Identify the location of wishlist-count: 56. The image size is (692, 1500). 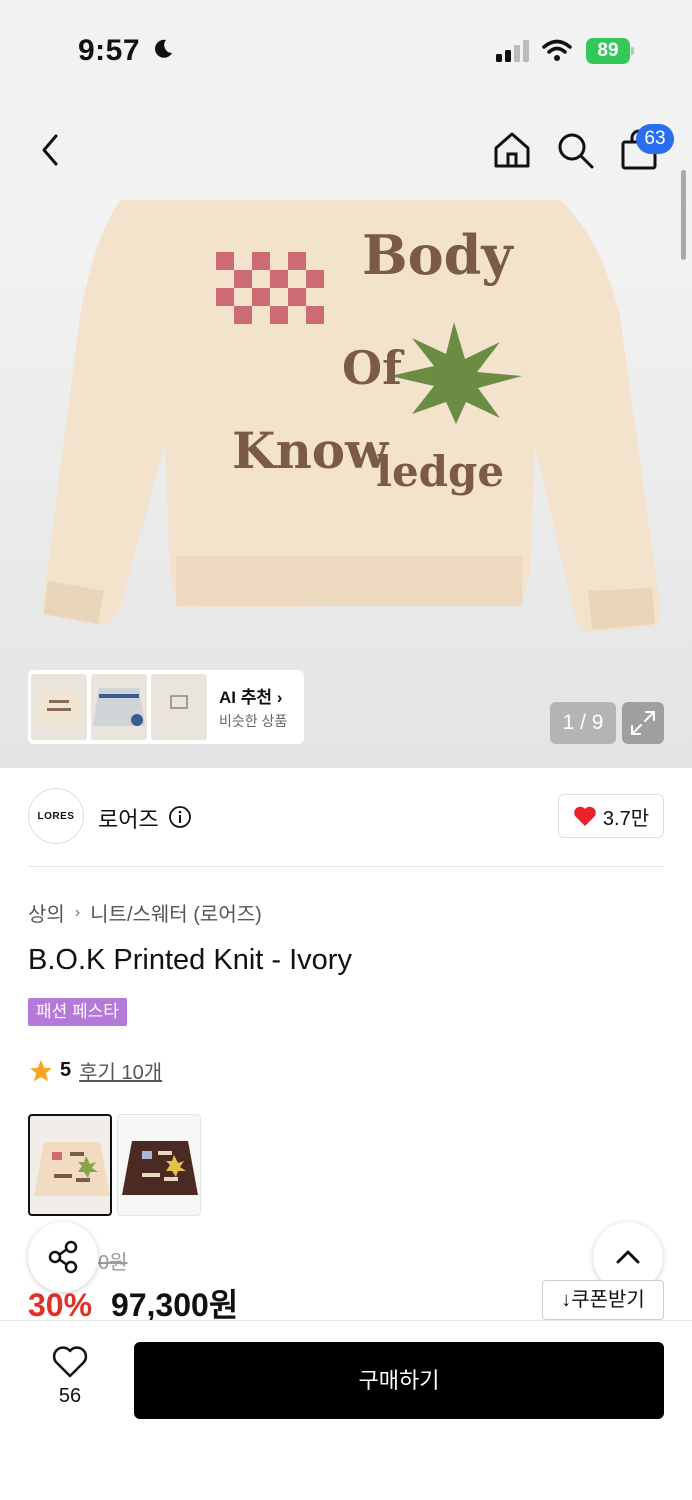
(70, 1396).